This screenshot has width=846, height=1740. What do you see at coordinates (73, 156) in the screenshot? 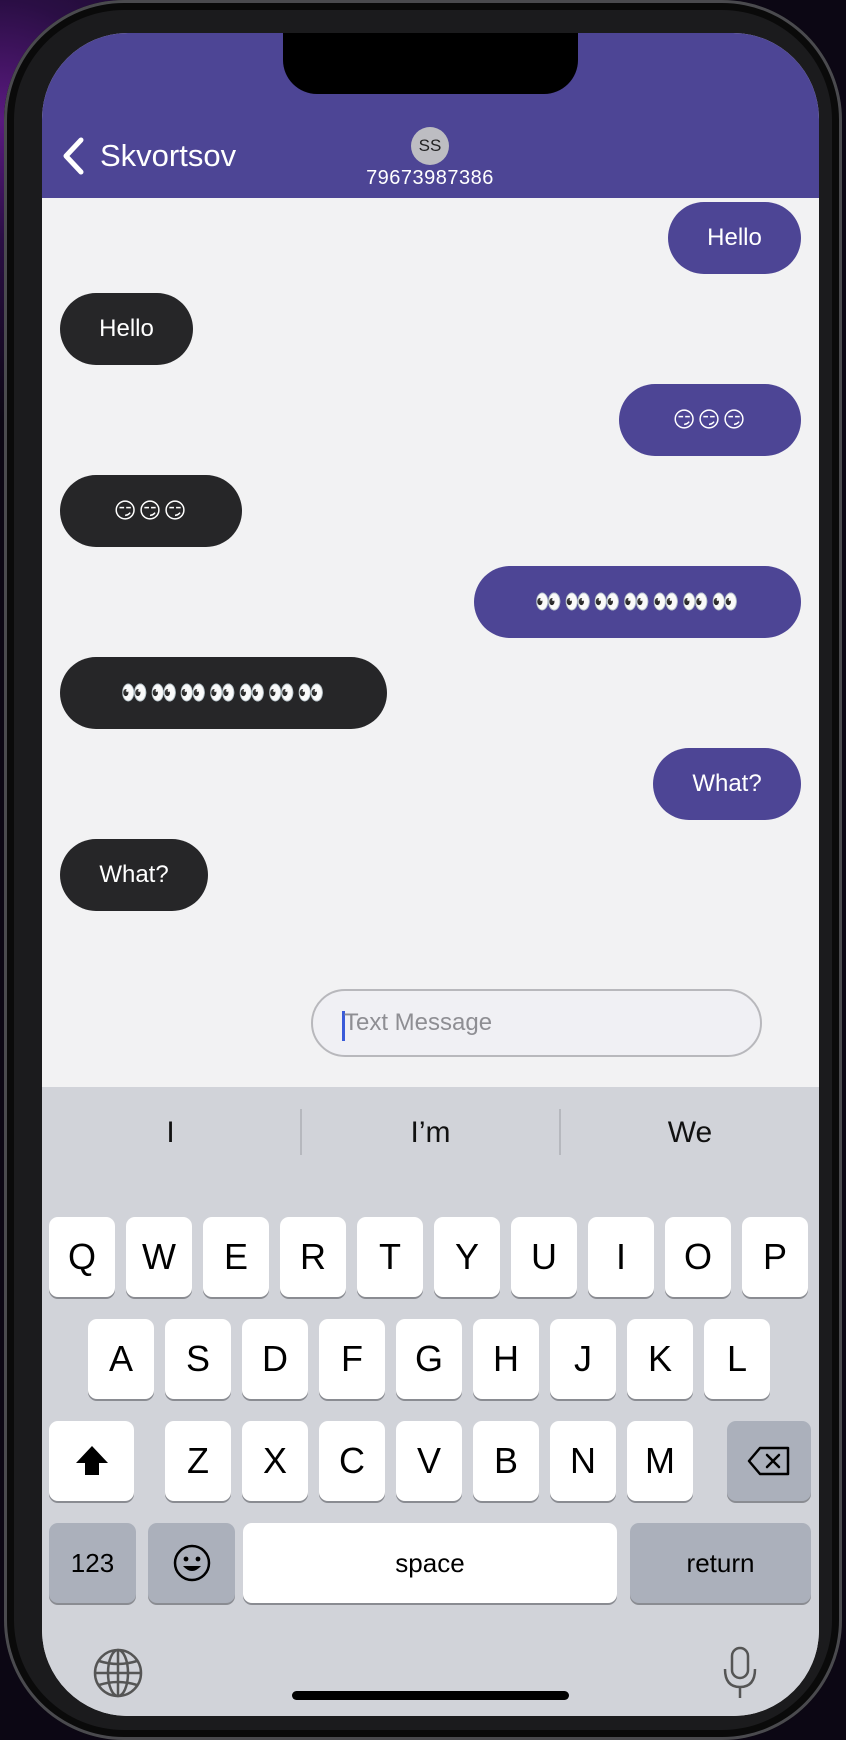
I see `chevron-left-icon` at bounding box center [73, 156].